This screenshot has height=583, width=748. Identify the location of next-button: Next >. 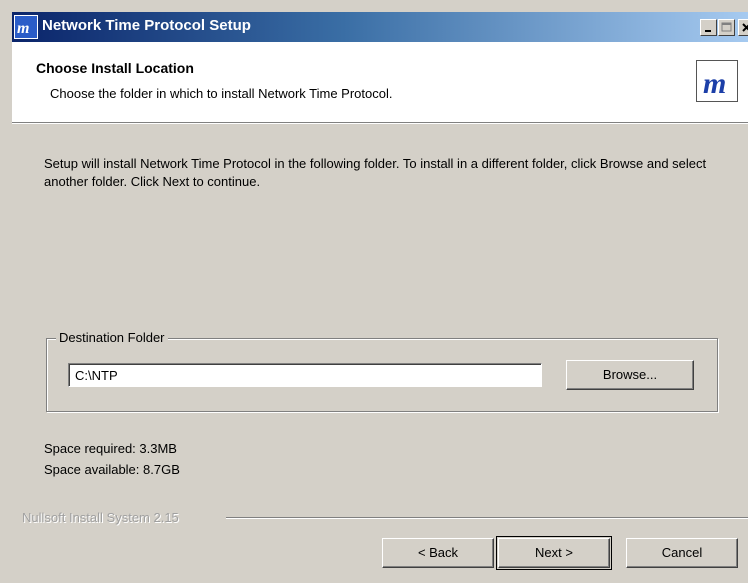
(554, 553).